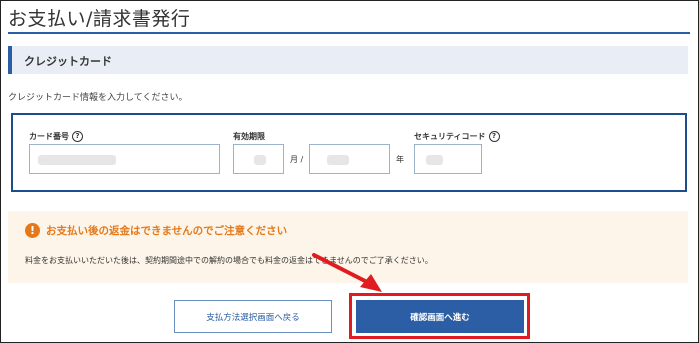 The image size is (699, 343). What do you see at coordinates (341, 269) in the screenshot?
I see `annotation-arrow-shaft` at bounding box center [341, 269].